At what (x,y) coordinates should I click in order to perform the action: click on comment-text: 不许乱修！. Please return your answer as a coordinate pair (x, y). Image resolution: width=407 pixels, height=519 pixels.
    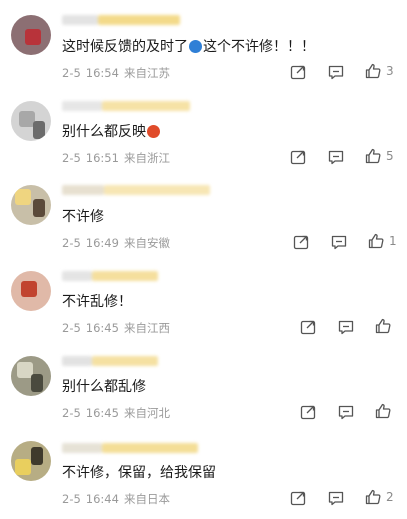
    Looking at the image, I should click on (97, 302).